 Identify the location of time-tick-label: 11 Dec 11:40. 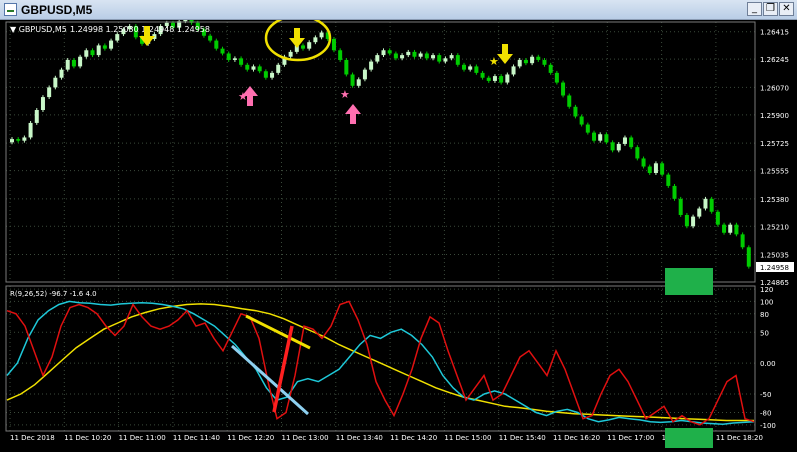
(196, 438).